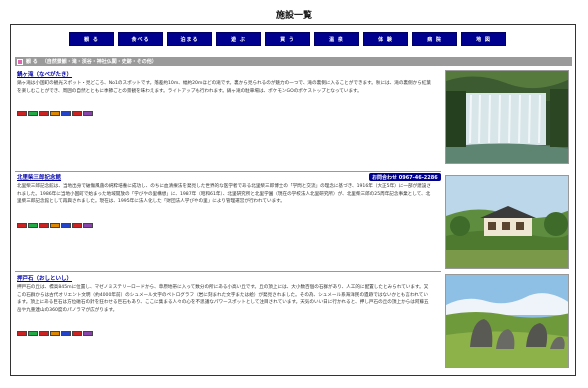 Image resolution: width=588 pixels, height=388 pixels. I want to click on nav-buy-button: 買 う, so click(287, 39).